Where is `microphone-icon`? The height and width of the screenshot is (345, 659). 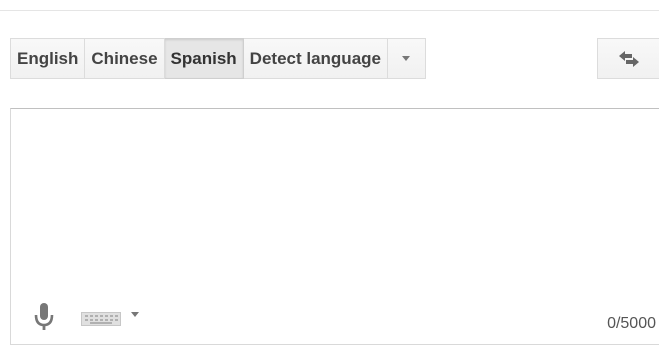
microphone-icon is located at coordinates (44, 316).